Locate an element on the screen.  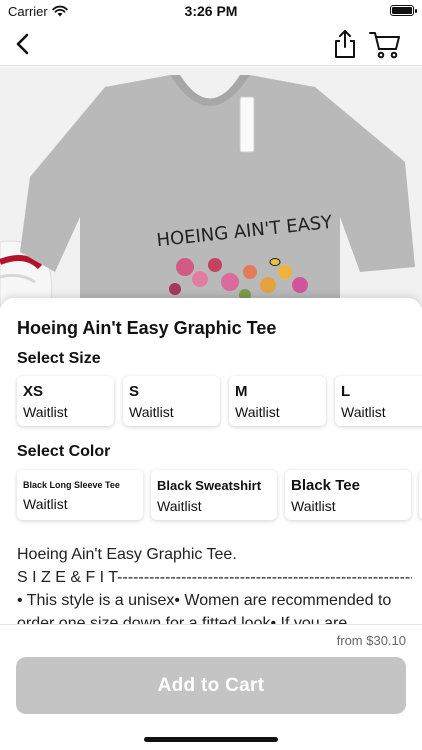
color-option-black-tee: Black Tee Waitlist is located at coordinates (348, 495).